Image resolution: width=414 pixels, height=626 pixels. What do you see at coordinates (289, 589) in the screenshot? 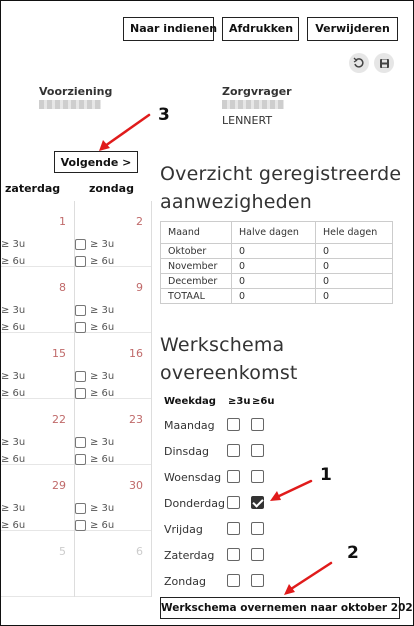
I see `arrow-2-head-icon` at bounding box center [289, 589].